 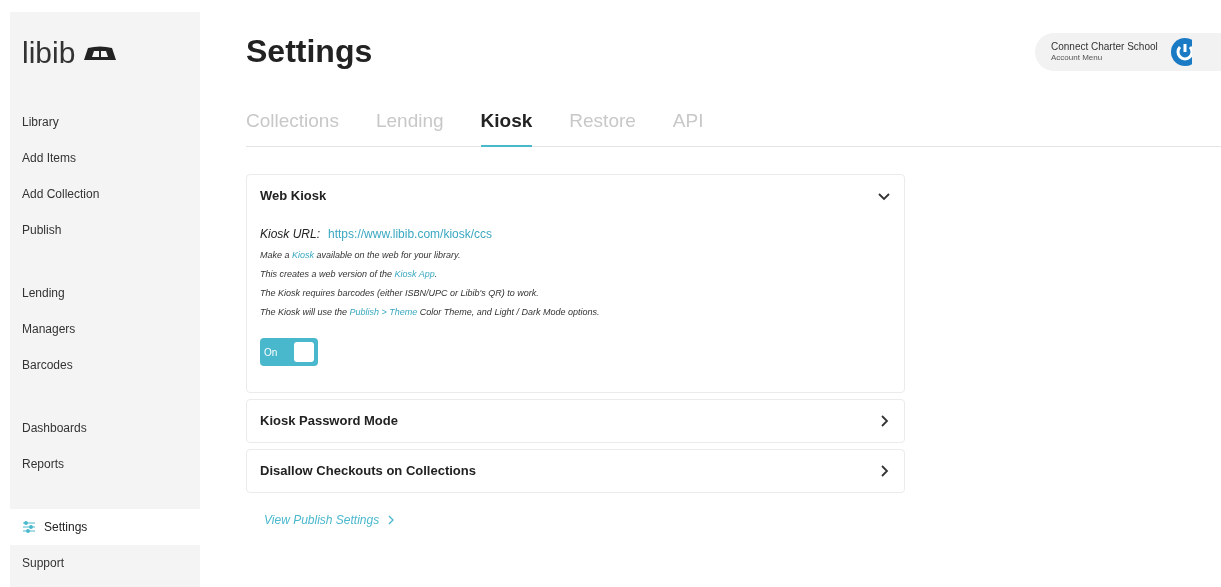 I want to click on sidebar-item: Add Collection, so click(x=105, y=194).